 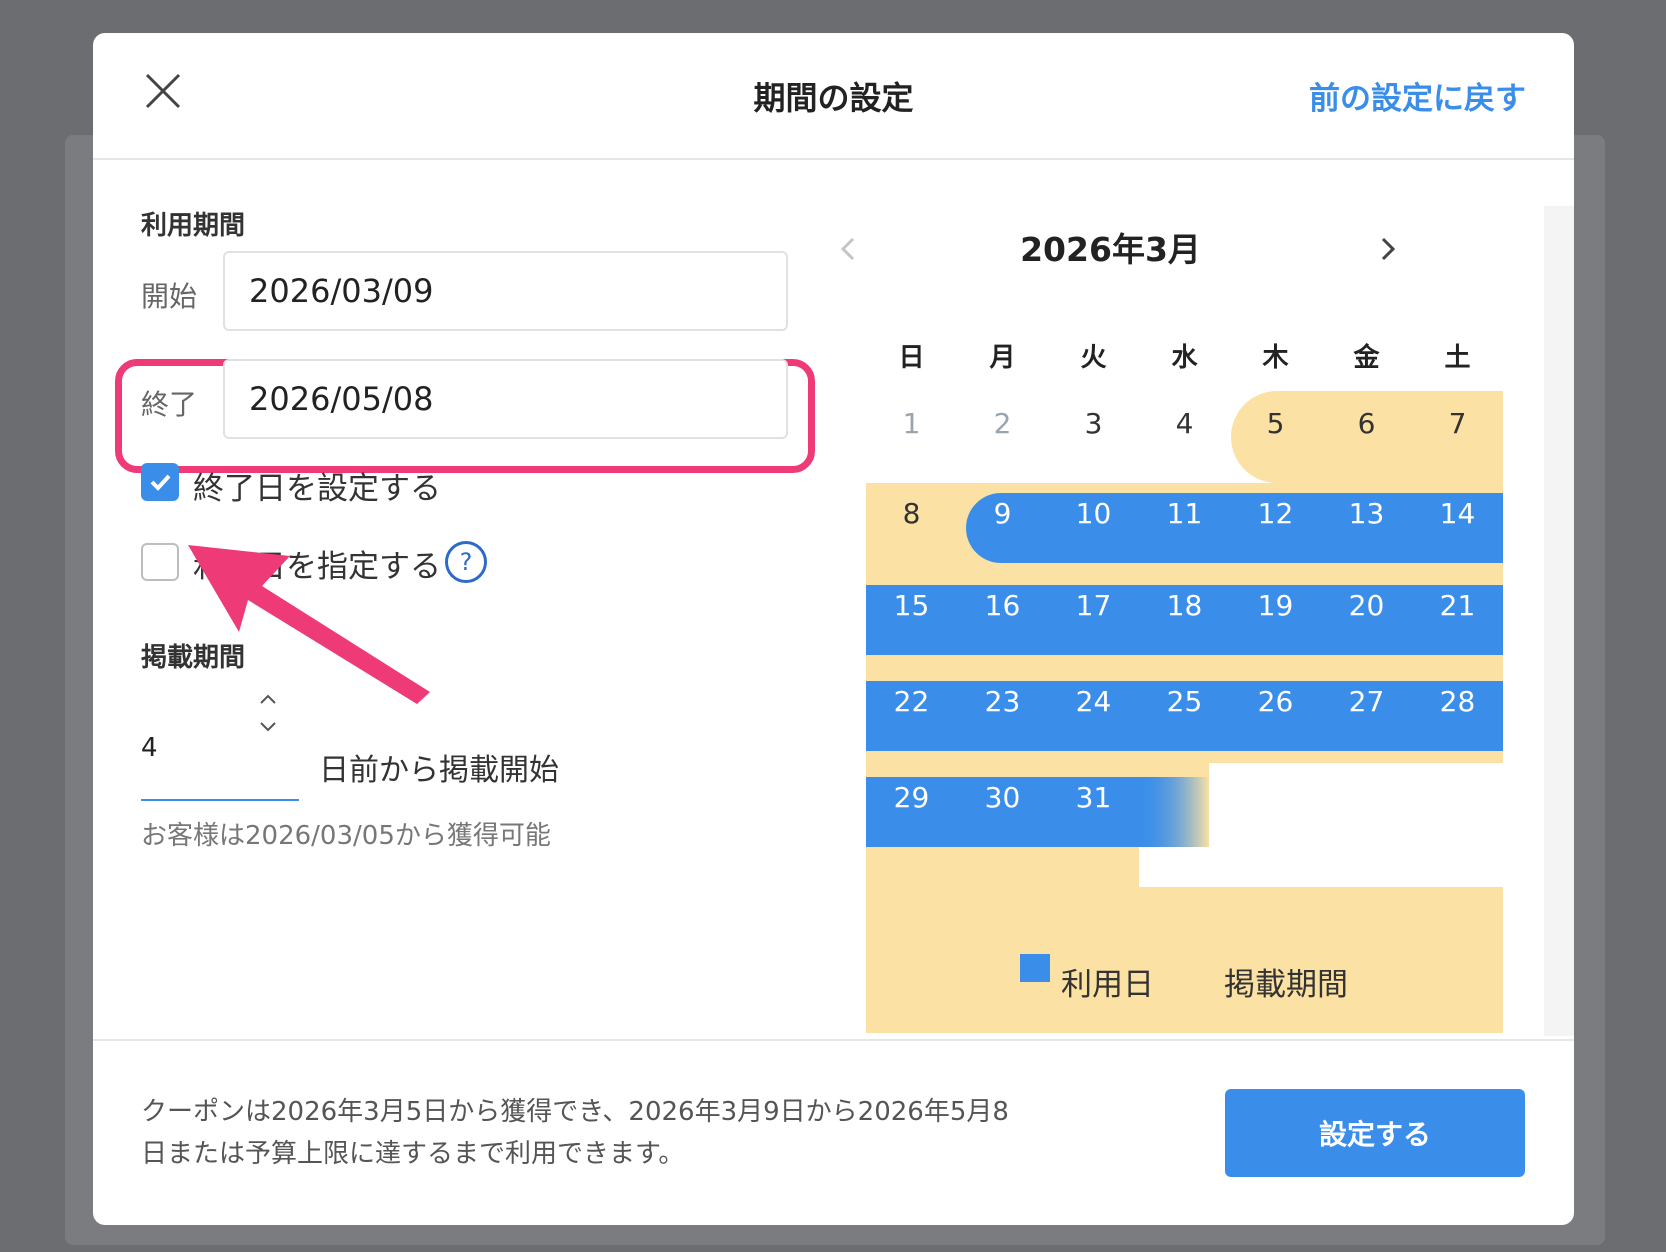 What do you see at coordinates (911, 423) in the screenshot?
I see `calendar-day-1: 1` at bounding box center [911, 423].